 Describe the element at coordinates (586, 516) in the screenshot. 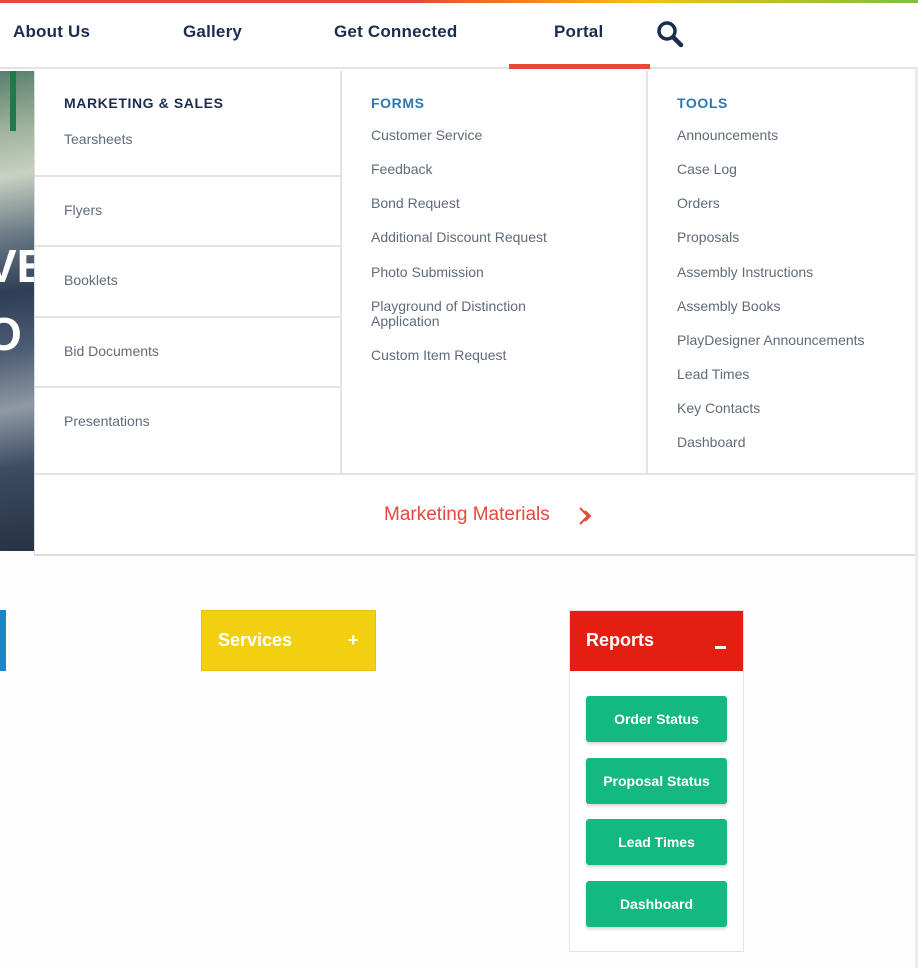

I see `chevron-double-right-icon` at that location.